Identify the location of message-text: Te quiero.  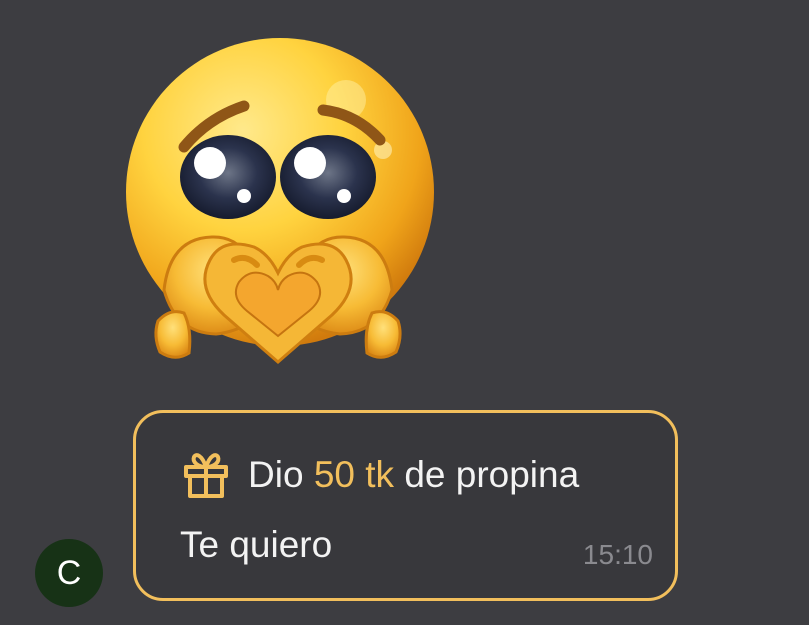
(256, 544).